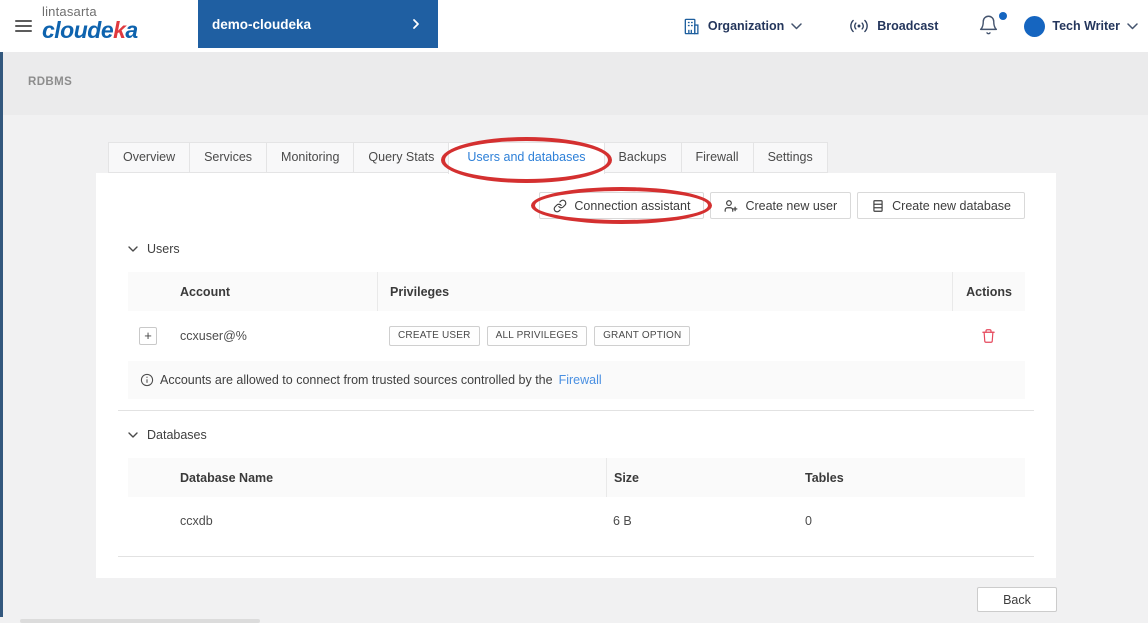  I want to click on trash-icon, so click(988, 336).